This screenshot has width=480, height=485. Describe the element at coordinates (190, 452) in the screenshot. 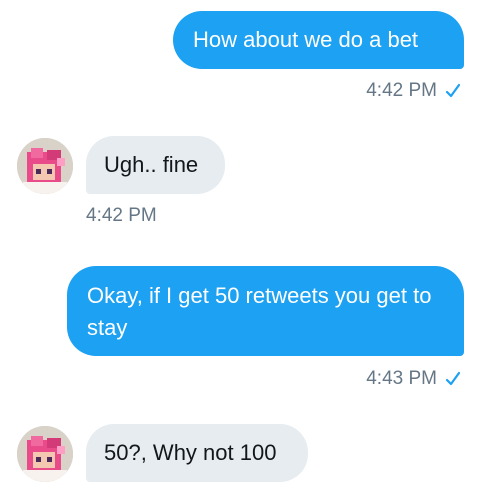

I see `message-text: 50?, Why not 100` at that location.